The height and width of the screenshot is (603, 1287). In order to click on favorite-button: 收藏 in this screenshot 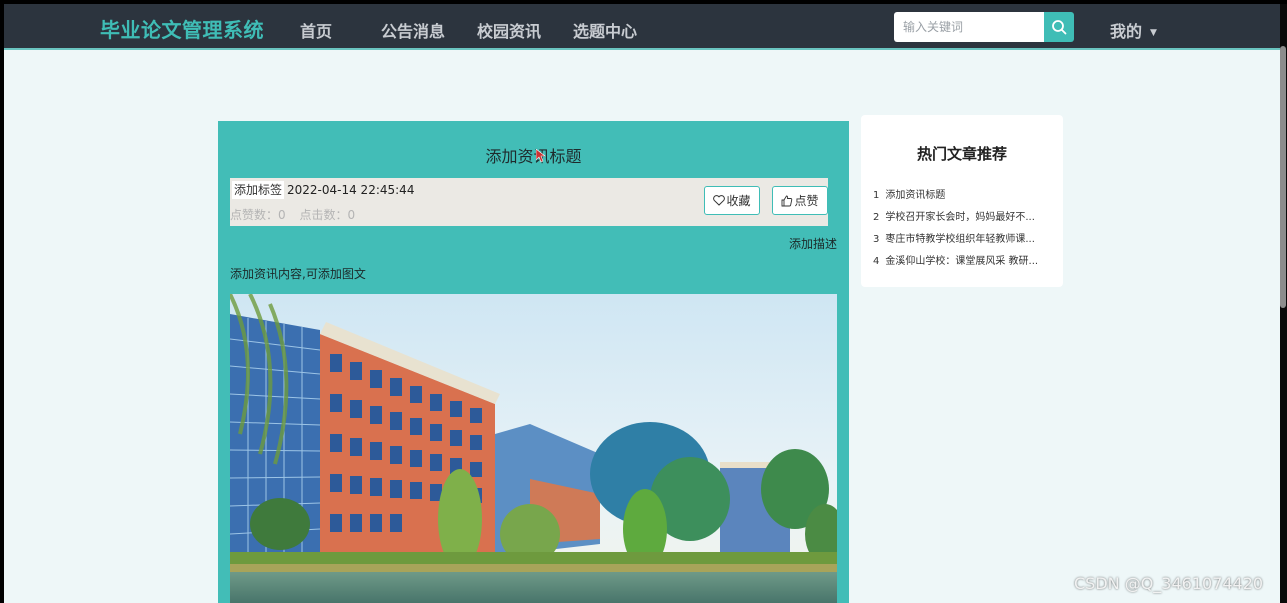, I will do `click(732, 200)`.